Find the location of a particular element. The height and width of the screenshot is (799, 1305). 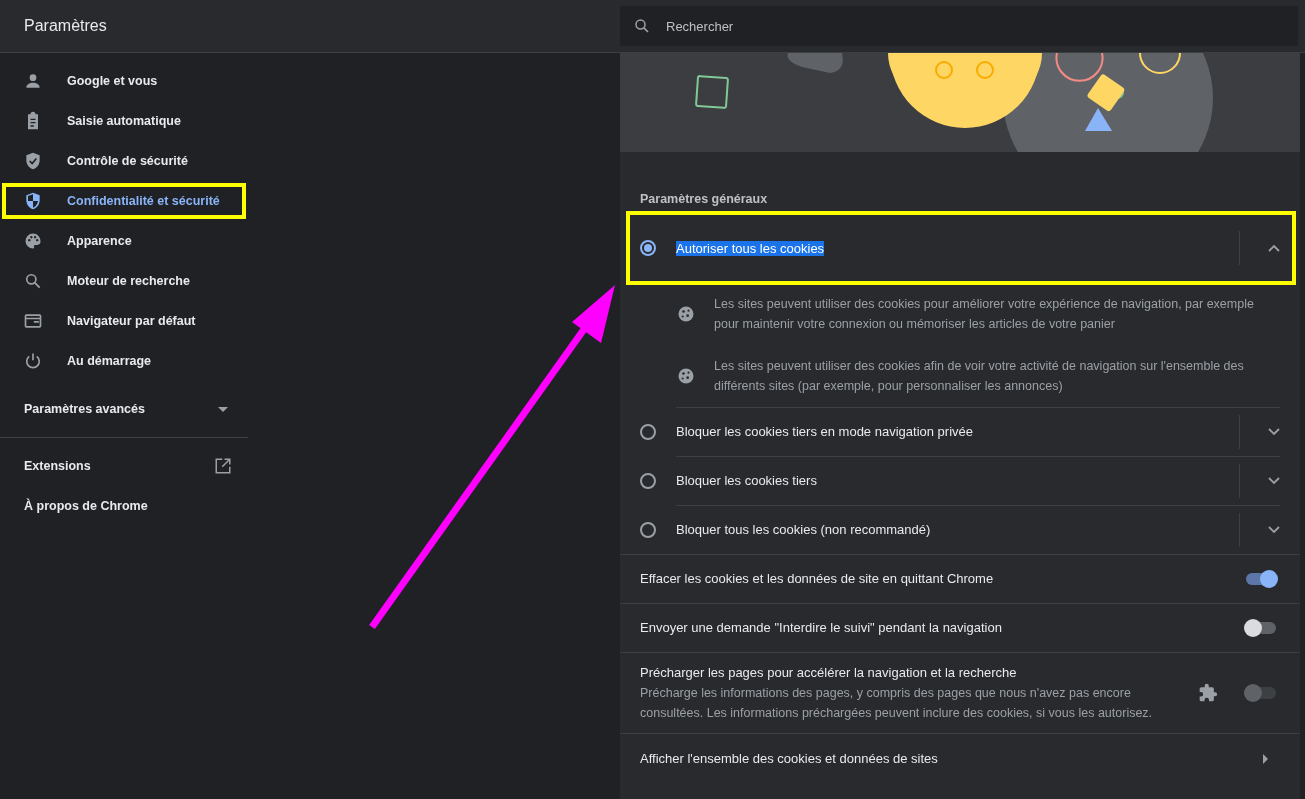

palette-icon is located at coordinates (33, 241).